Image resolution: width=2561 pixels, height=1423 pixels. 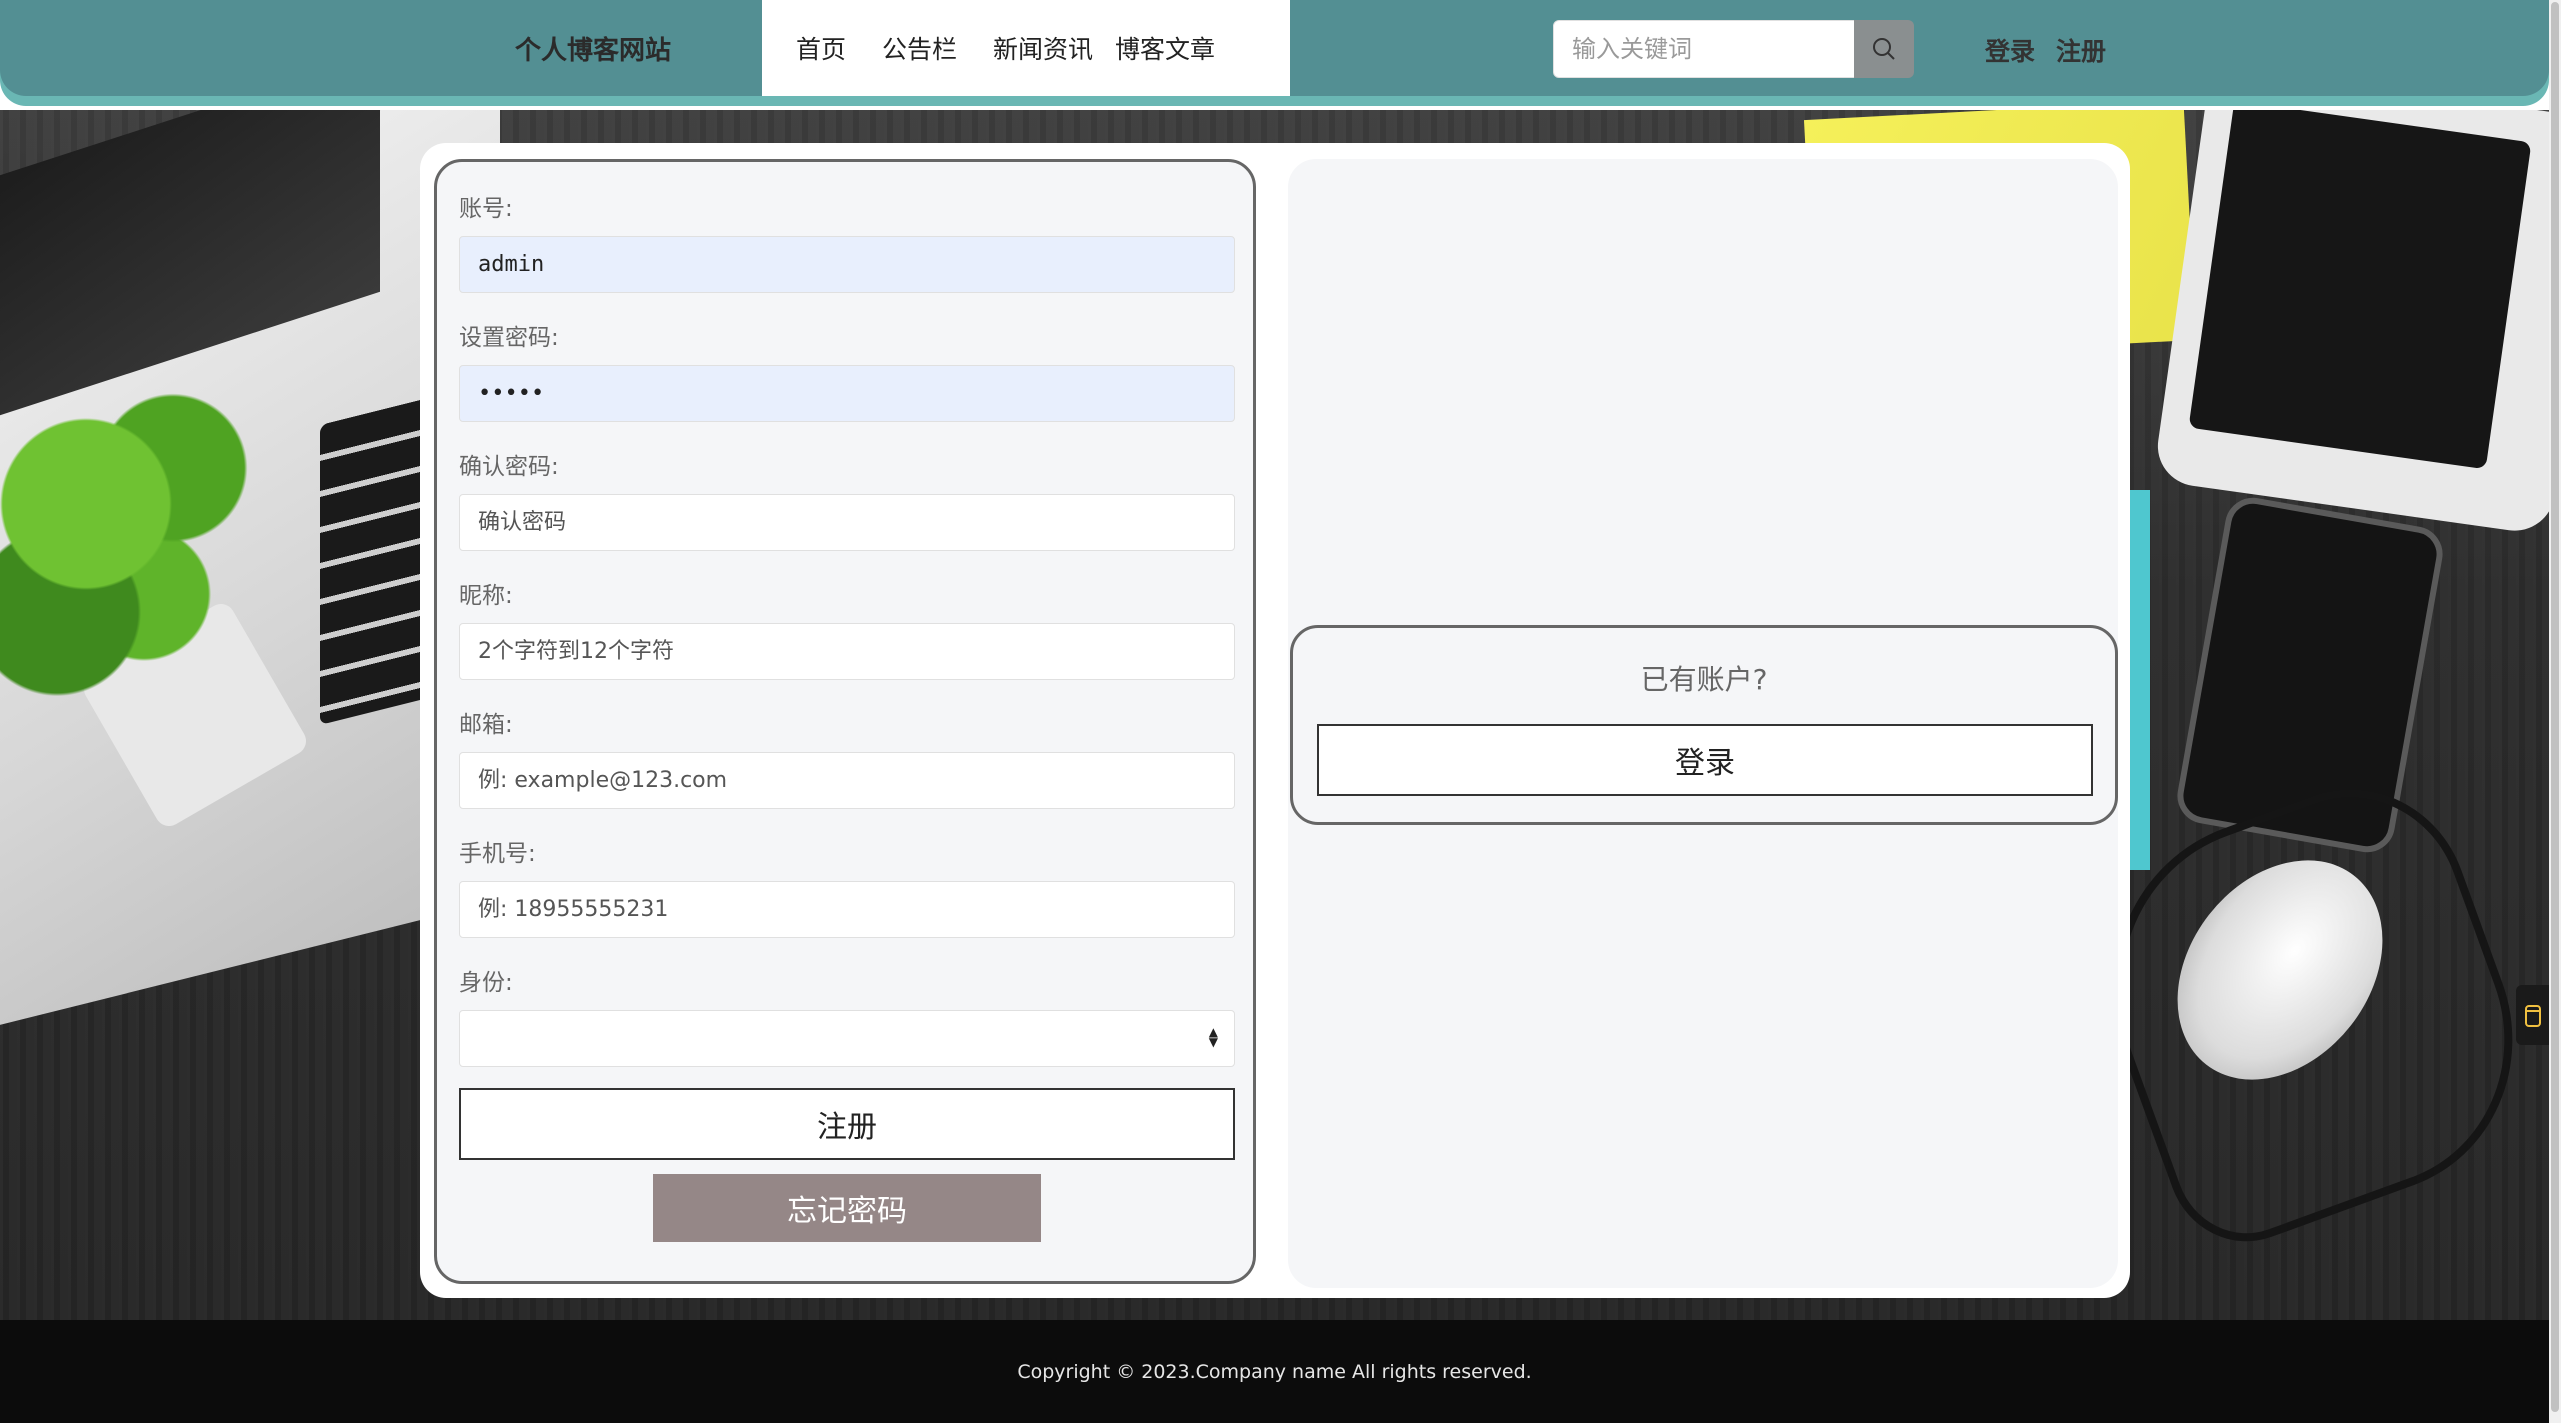 I want to click on nav-item-home: 首页, so click(x=821, y=48).